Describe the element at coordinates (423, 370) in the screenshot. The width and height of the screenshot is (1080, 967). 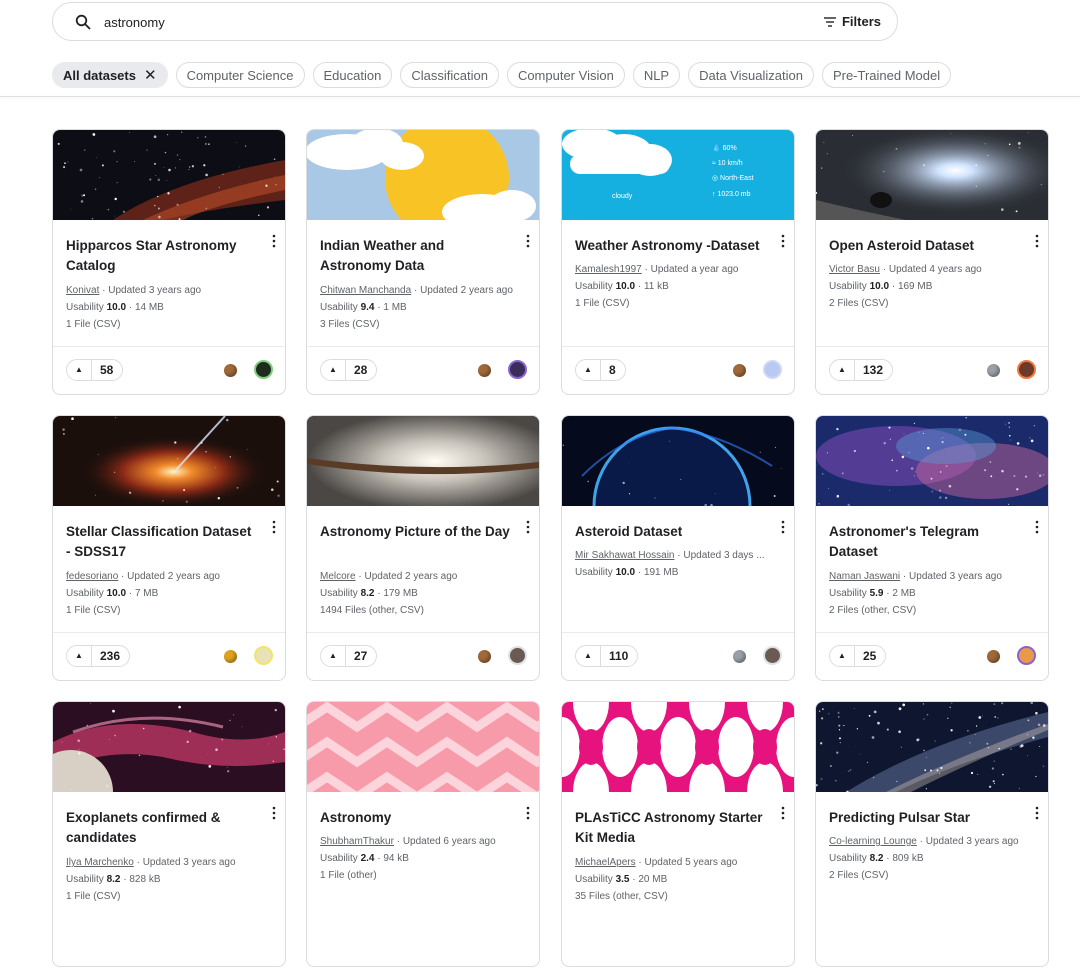
I see `card-footer: ▲ 28` at that location.